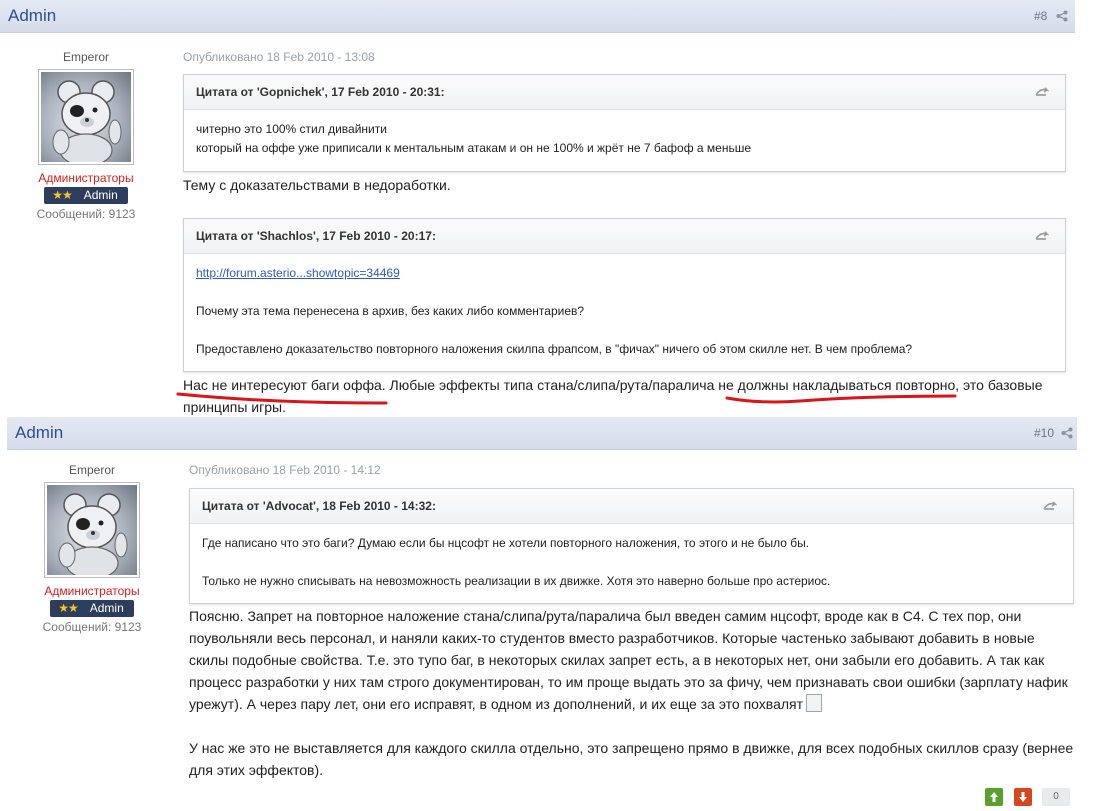  I want to click on arrow-down-icon, so click(1023, 797).